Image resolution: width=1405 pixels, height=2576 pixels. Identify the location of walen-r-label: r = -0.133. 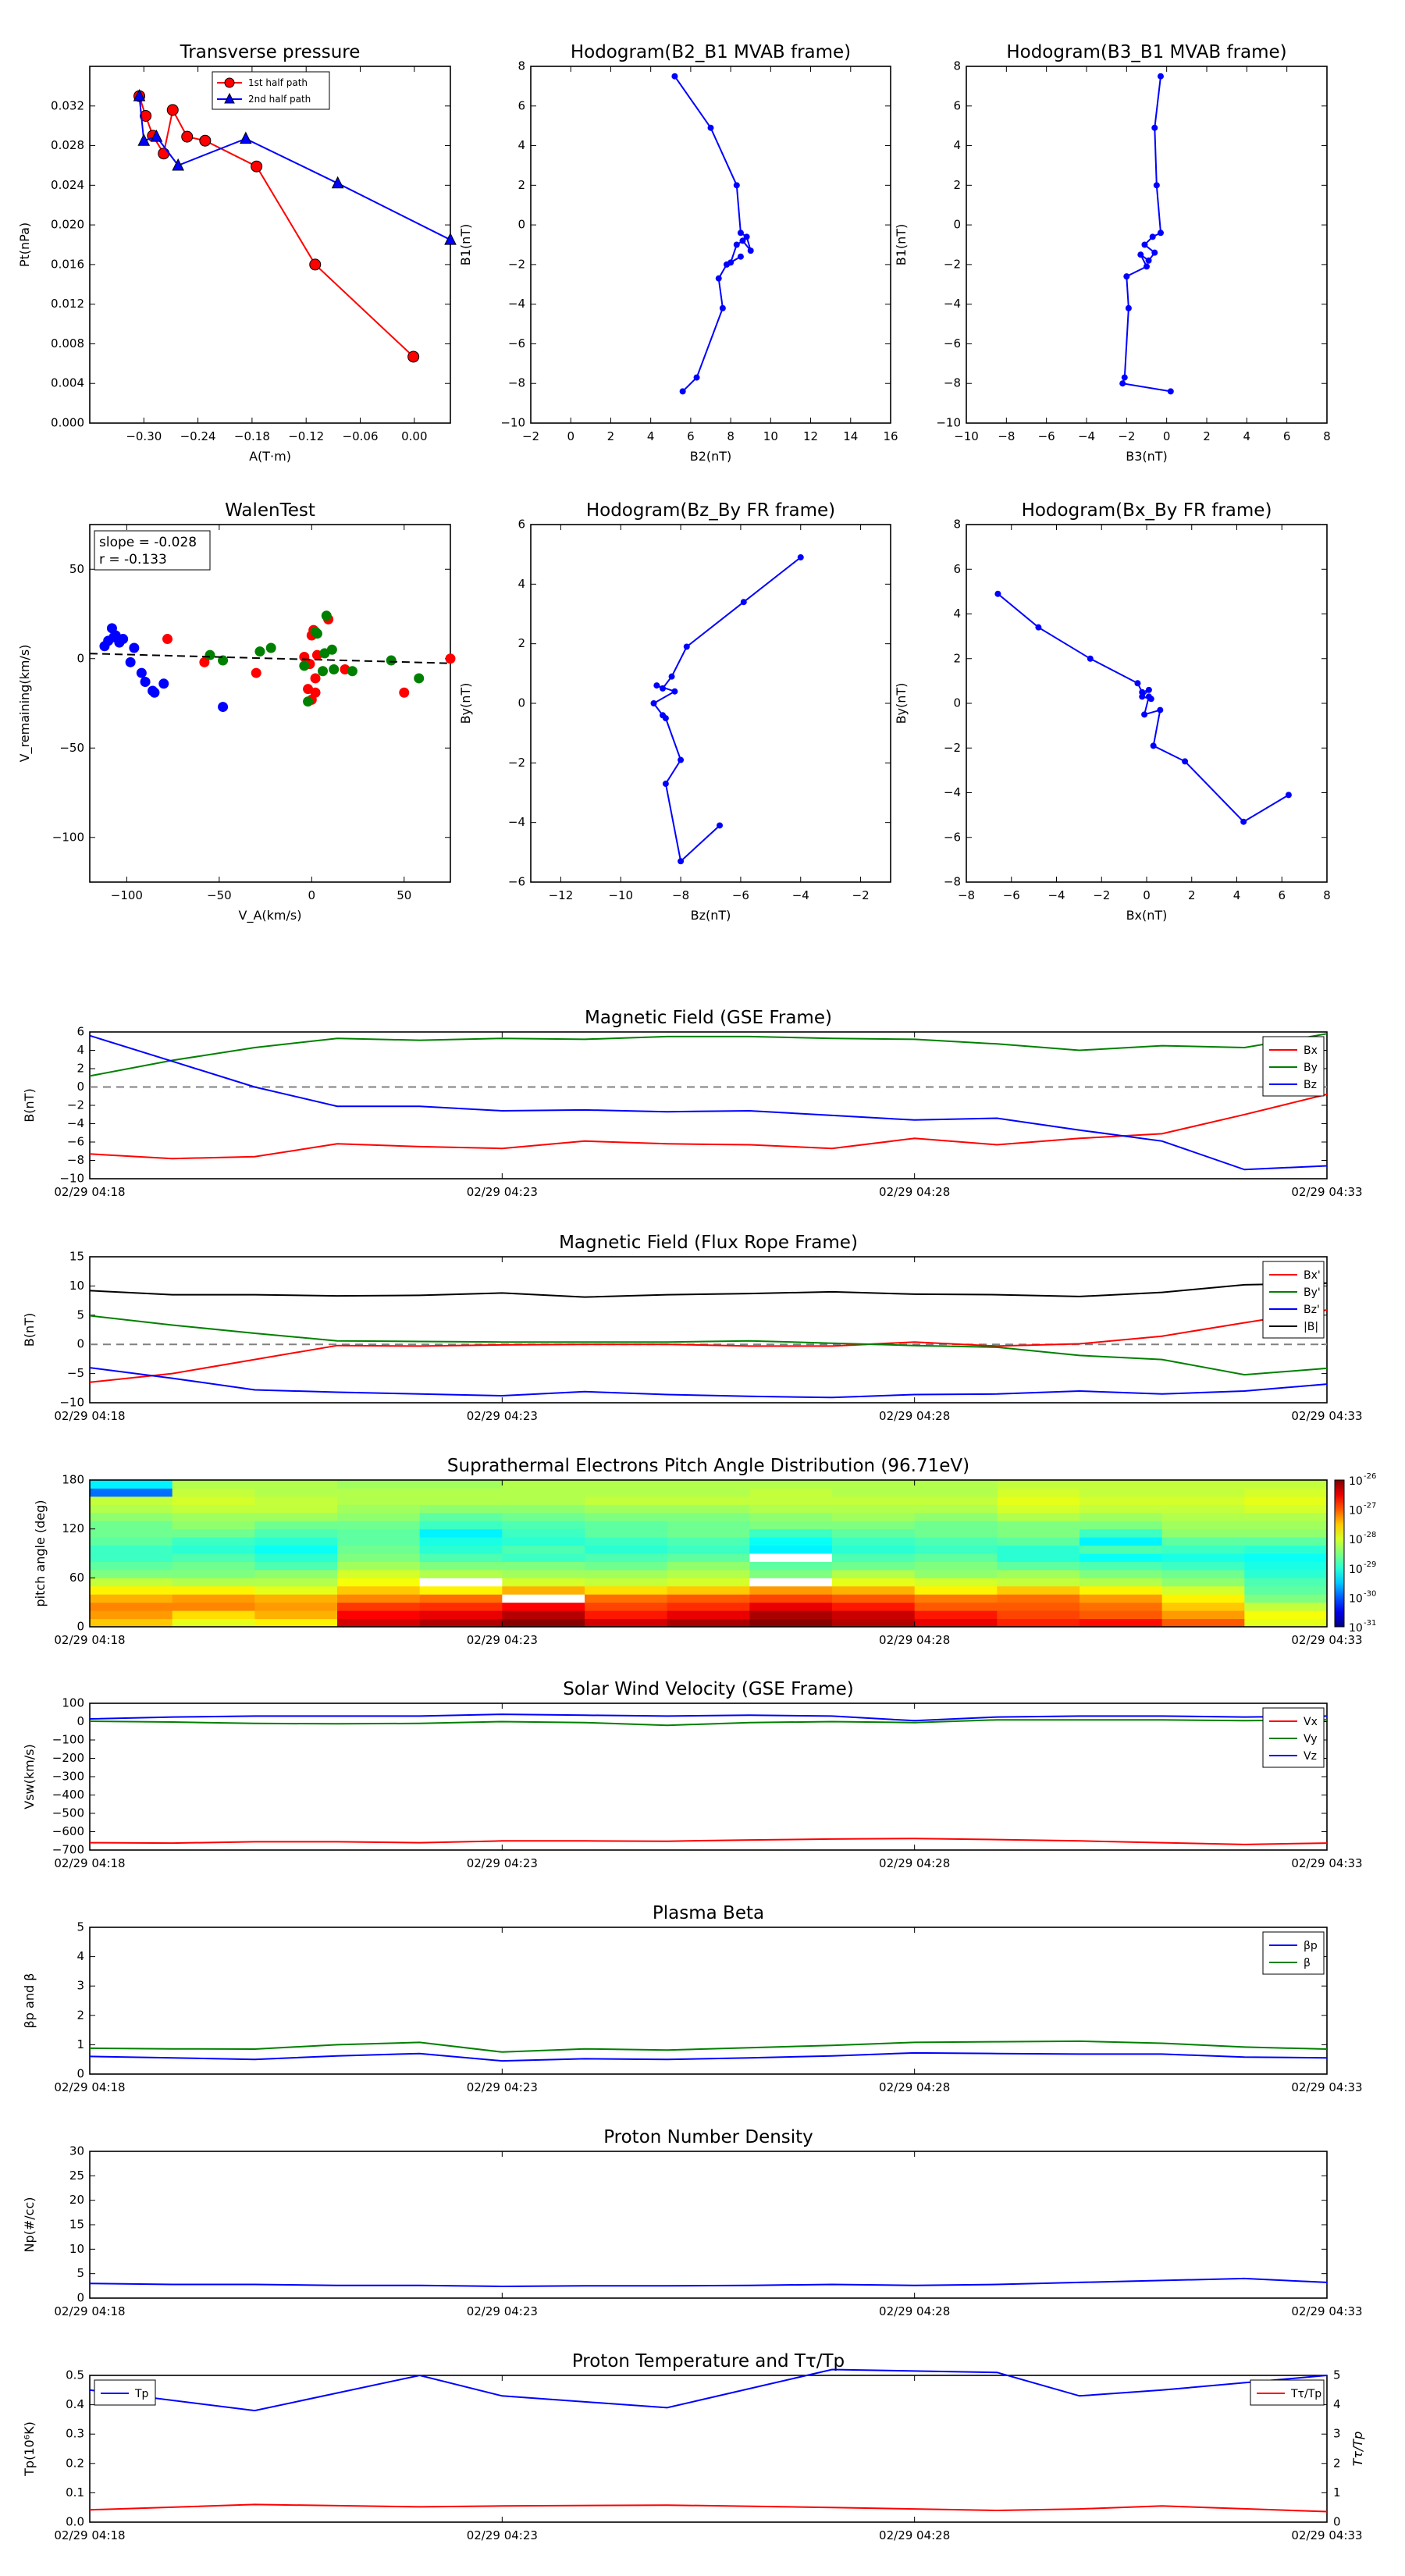
(133, 560).